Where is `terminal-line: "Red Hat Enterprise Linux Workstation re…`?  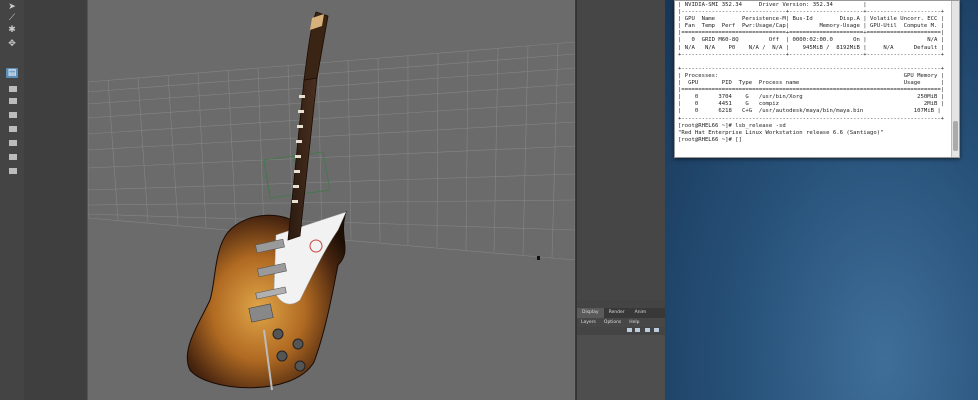 terminal-line: "Red Hat Enterprise Linux Workstation re… is located at coordinates (781, 132).